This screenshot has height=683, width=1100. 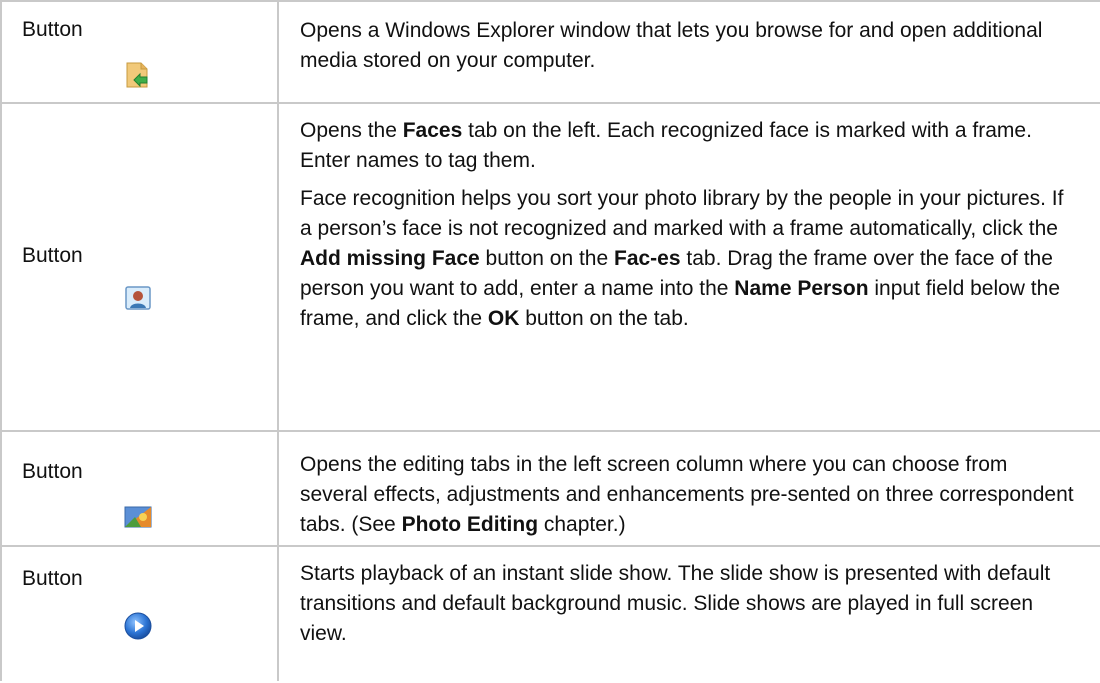 I want to click on description-text: button on the tab., so click(x=604, y=318).